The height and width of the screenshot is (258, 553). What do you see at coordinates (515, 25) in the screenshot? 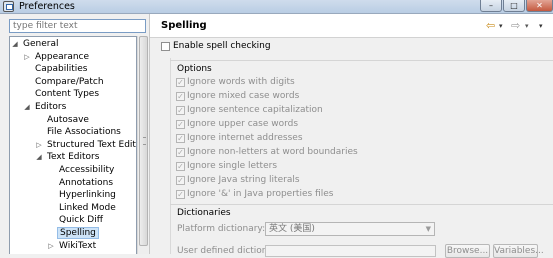
I see `forward-arrow-icon: ⇨` at bounding box center [515, 25].